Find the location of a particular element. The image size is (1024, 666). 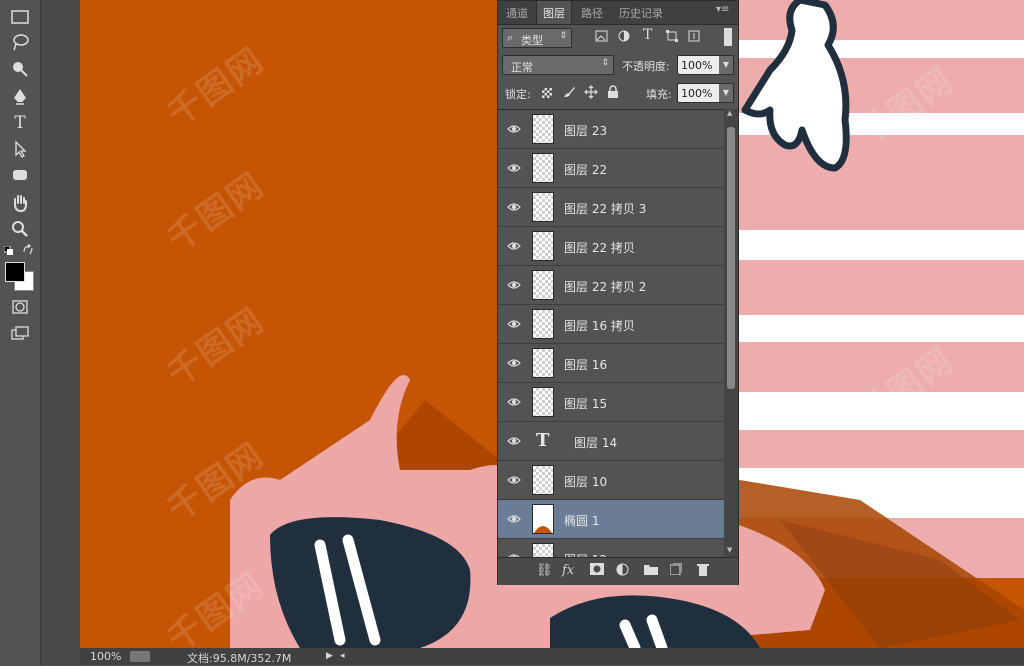

quick-selection-icon is located at coordinates (20, 69).